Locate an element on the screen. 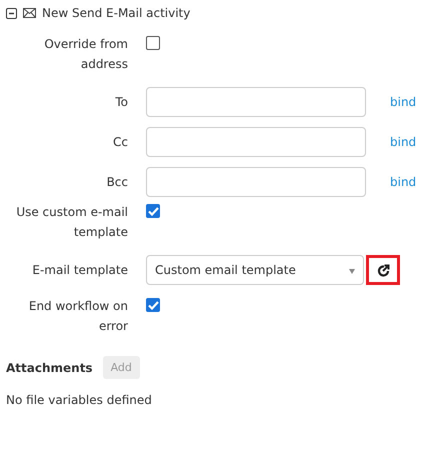  envelope-icon is located at coordinates (29, 13).